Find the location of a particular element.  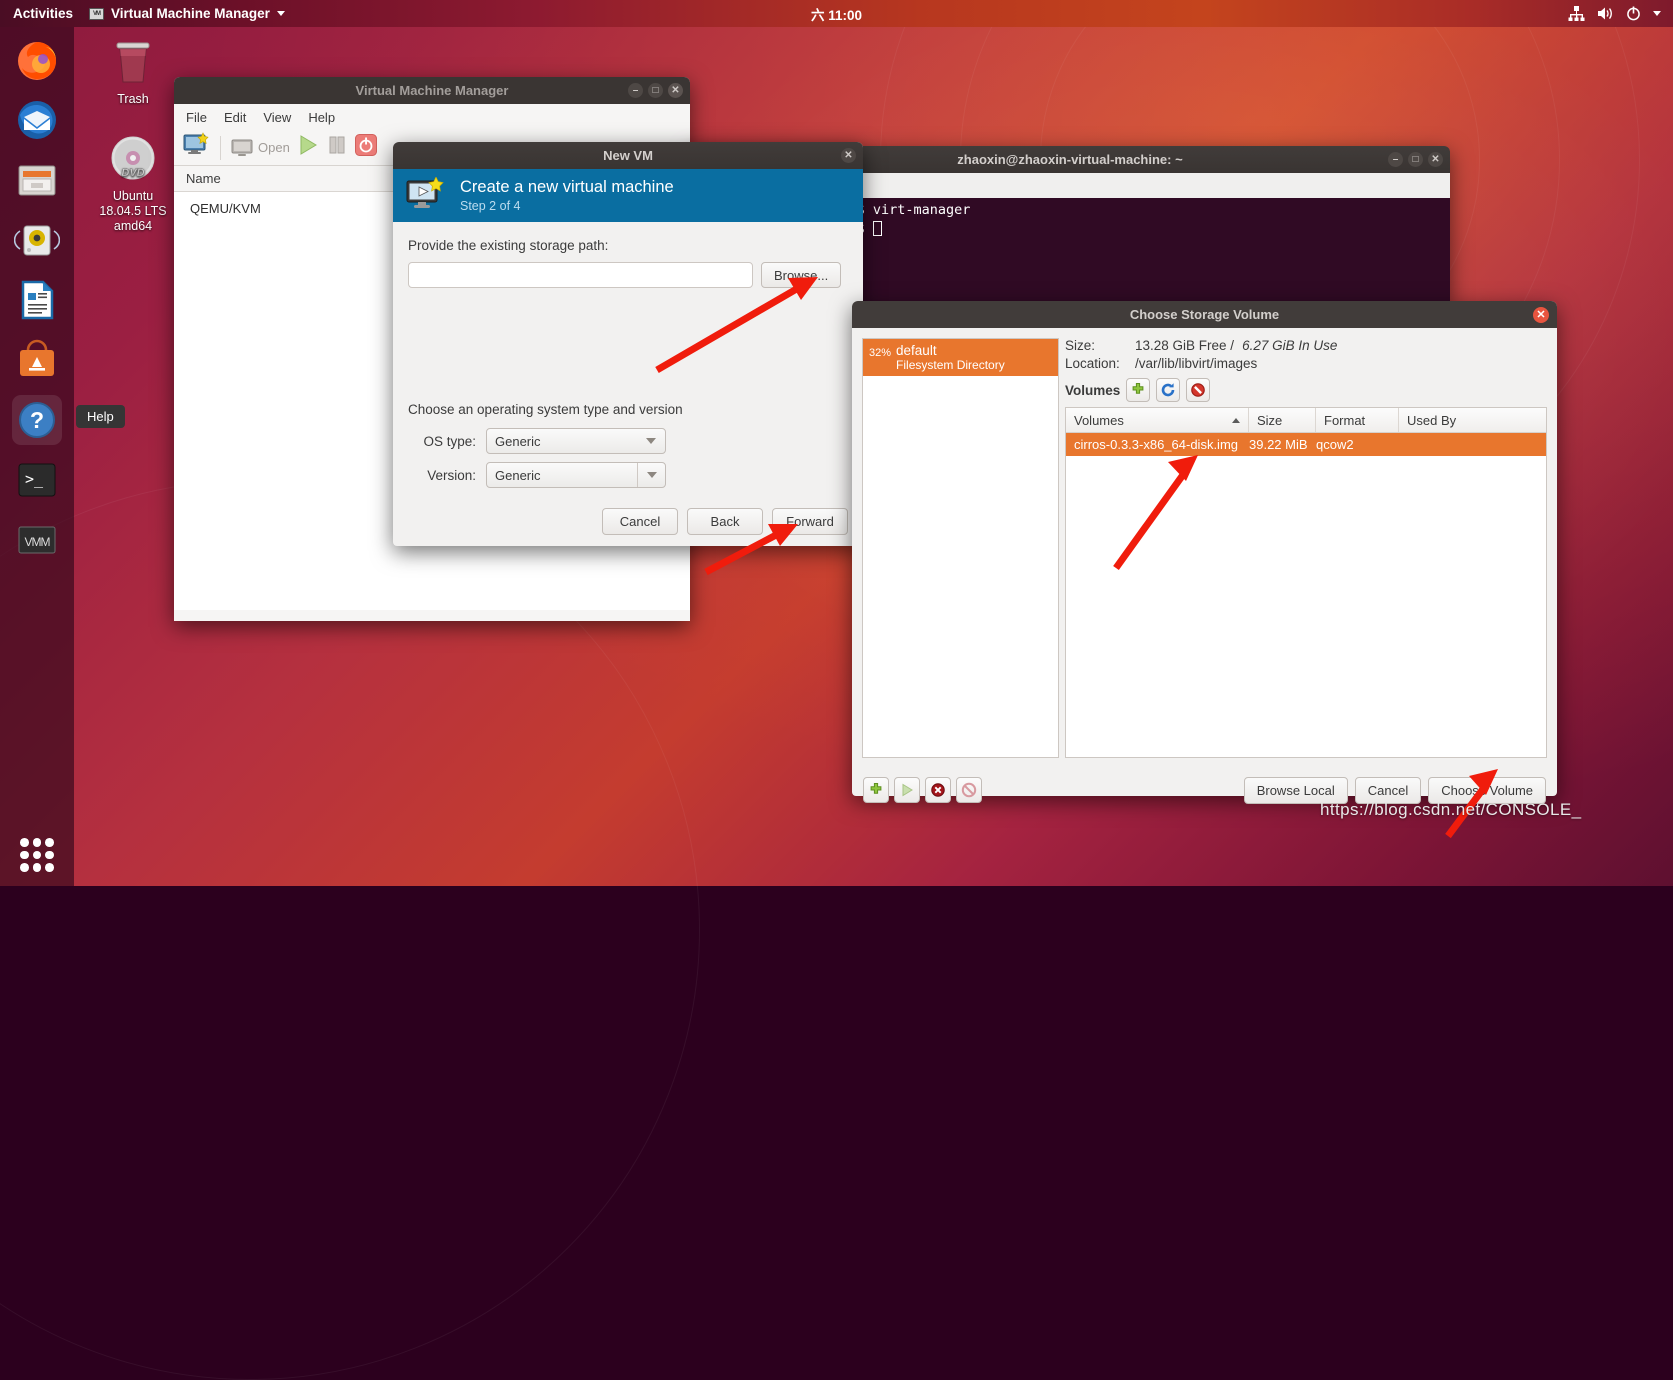

cancel-button: Cancel is located at coordinates (640, 521).